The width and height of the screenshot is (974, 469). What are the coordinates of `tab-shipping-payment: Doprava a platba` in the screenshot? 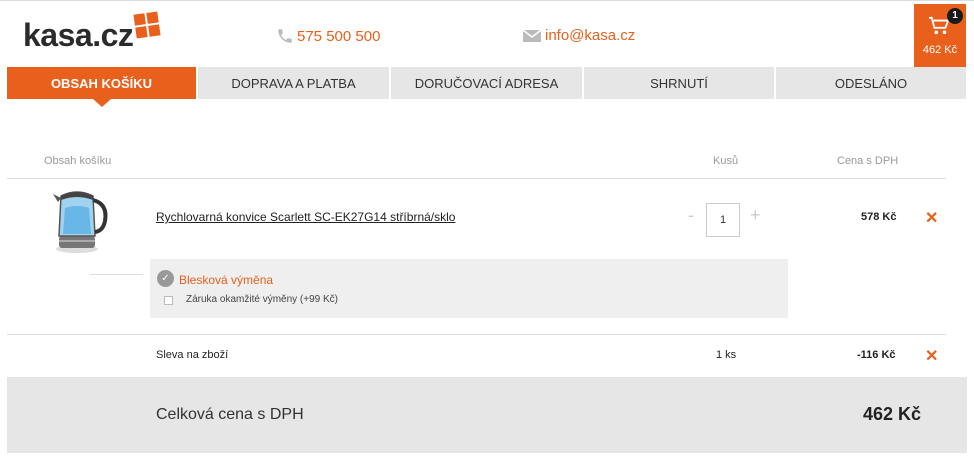 It's located at (293, 83).